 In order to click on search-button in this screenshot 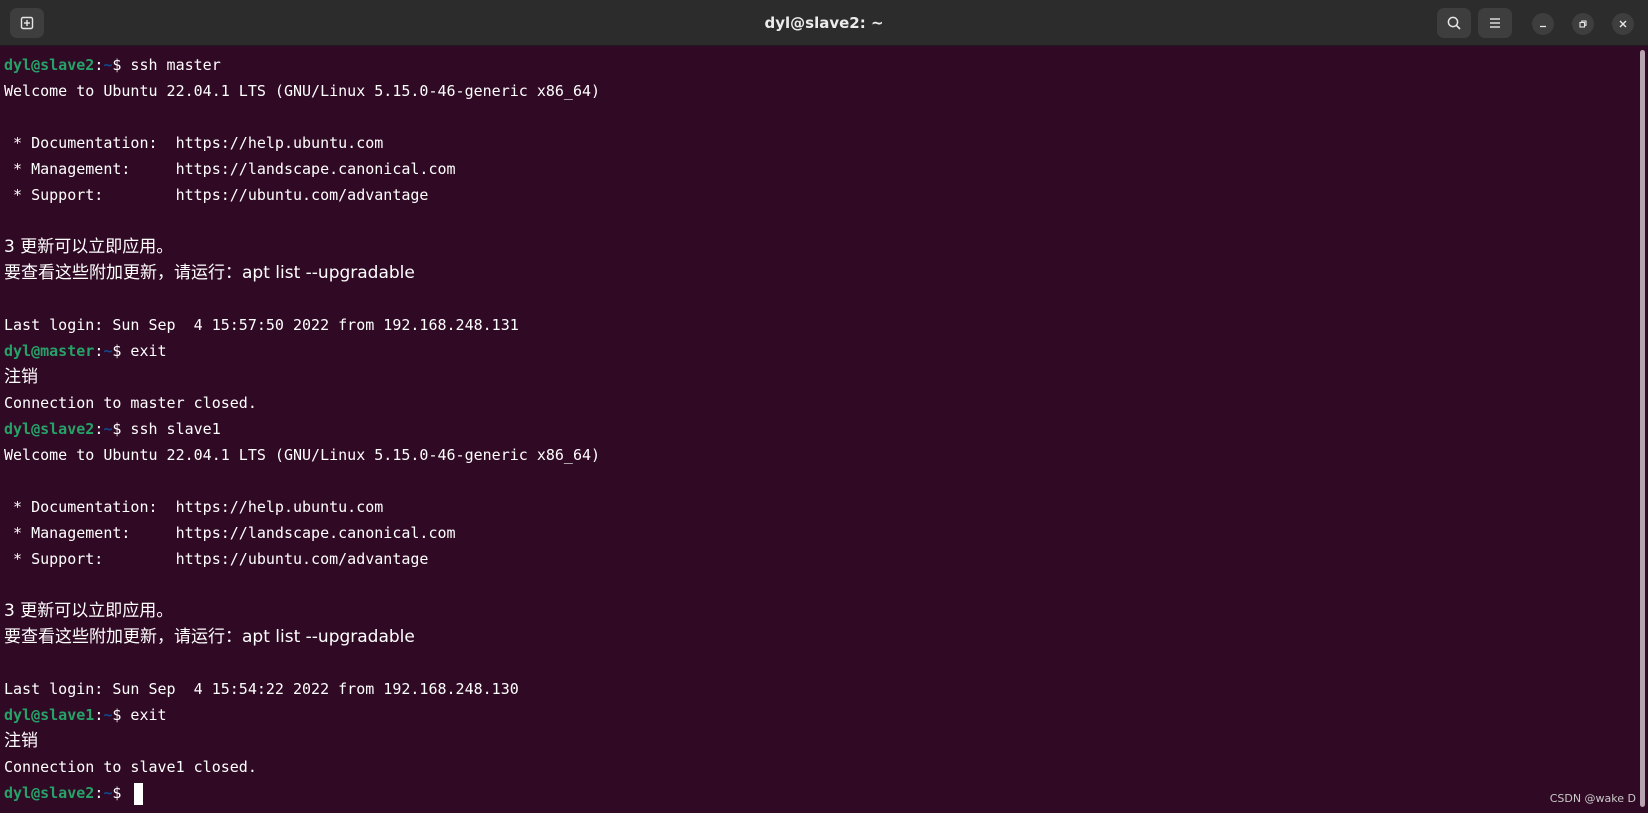, I will do `click(1454, 23)`.